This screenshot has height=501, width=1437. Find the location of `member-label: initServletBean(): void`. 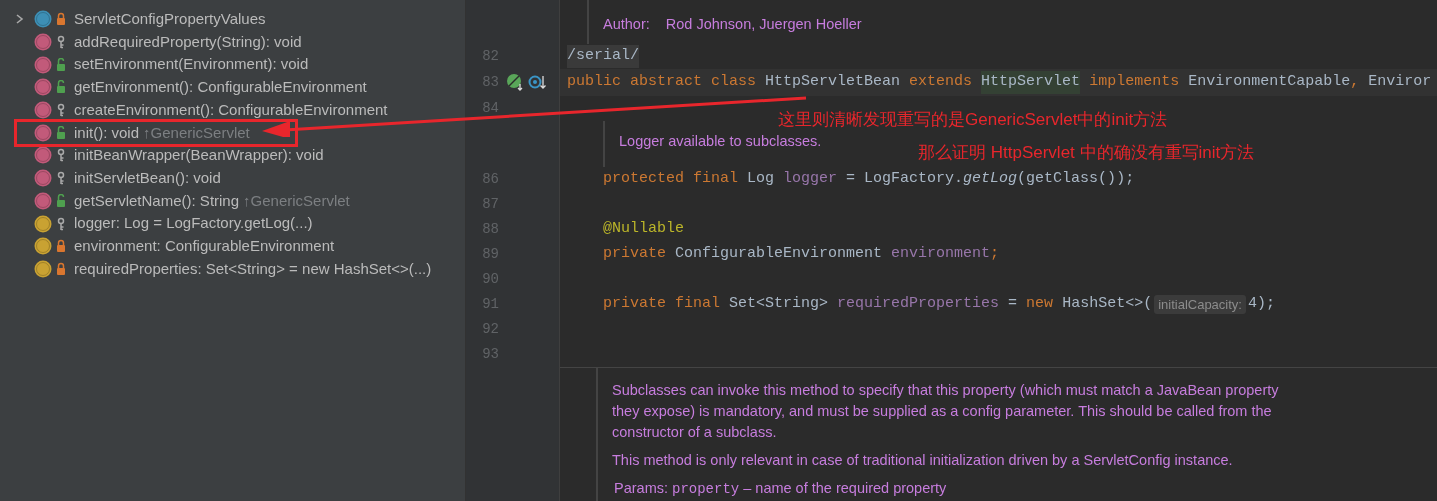

member-label: initServletBean(): void is located at coordinates (147, 178).